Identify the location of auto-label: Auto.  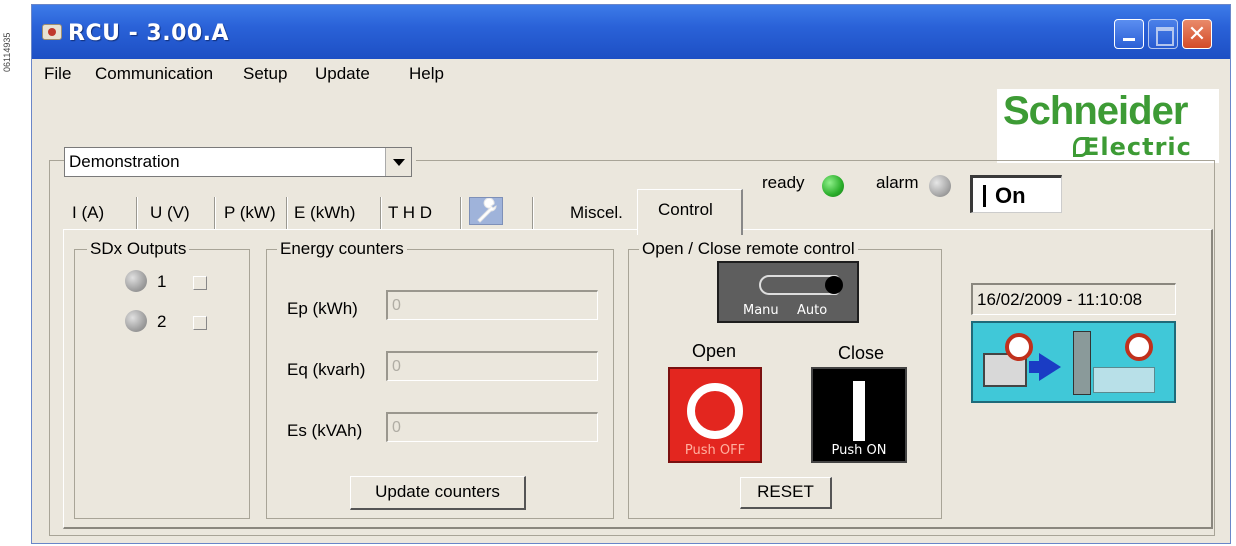
(812, 310).